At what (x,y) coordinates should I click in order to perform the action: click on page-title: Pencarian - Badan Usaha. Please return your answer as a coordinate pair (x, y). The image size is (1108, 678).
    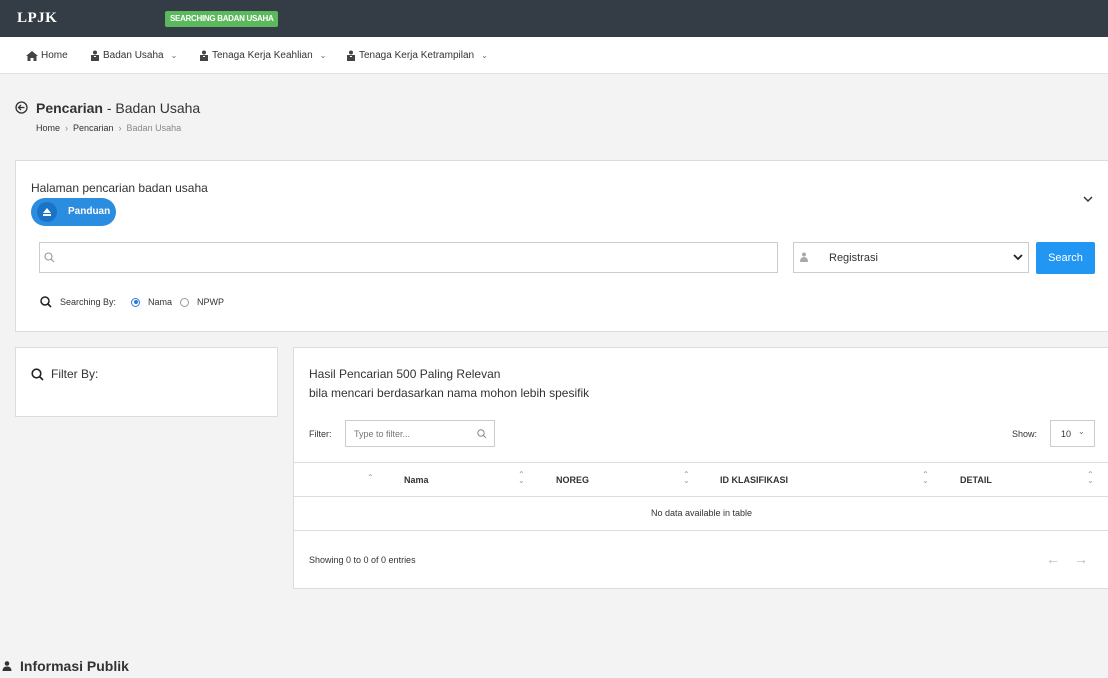
    Looking at the image, I should click on (118, 108).